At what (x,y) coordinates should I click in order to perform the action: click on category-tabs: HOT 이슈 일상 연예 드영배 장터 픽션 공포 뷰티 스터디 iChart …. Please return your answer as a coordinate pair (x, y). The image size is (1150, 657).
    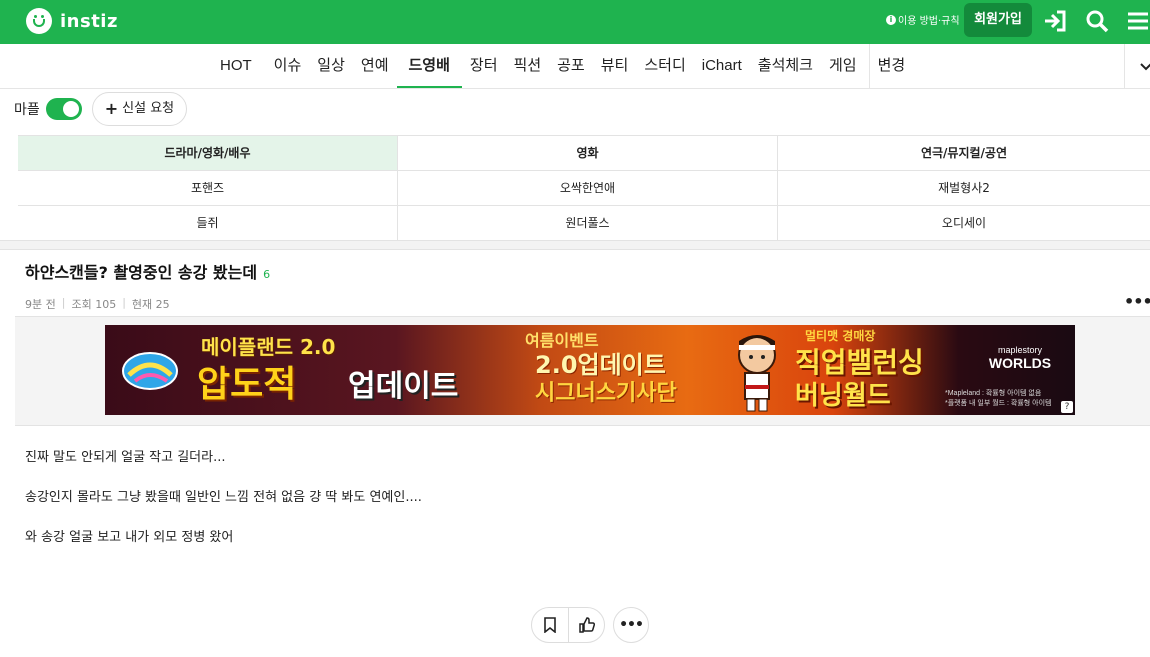
    Looking at the image, I should click on (562, 66).